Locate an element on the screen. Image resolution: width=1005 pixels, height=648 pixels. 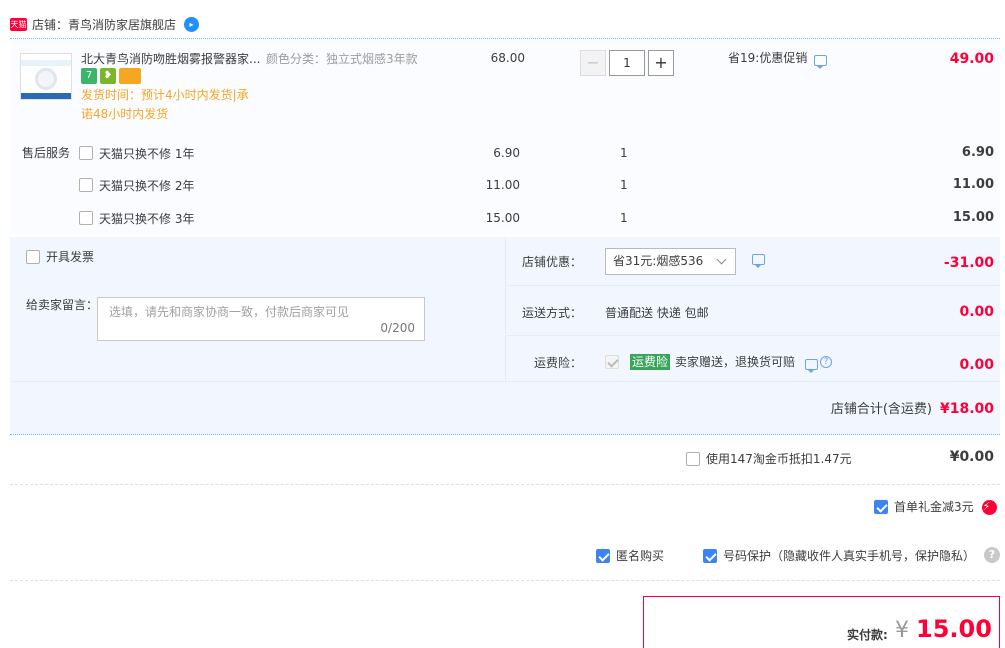
phone-protect-checkbox is located at coordinates (710, 556).